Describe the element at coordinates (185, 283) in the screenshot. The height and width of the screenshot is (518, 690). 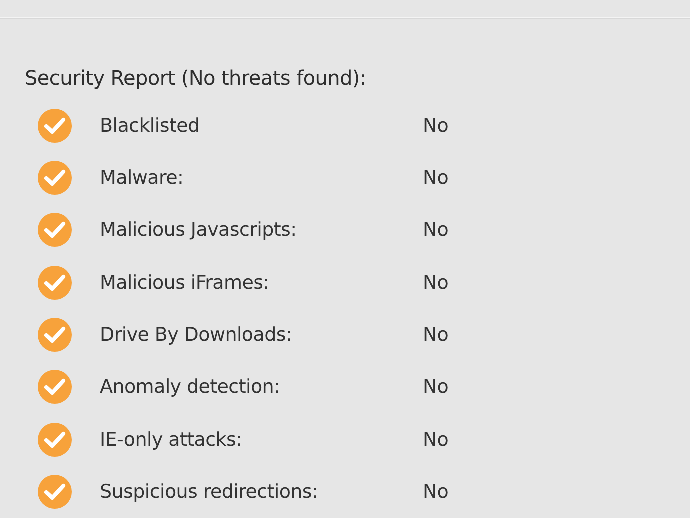
I see `check-label: Malicious iFrames:` at that location.